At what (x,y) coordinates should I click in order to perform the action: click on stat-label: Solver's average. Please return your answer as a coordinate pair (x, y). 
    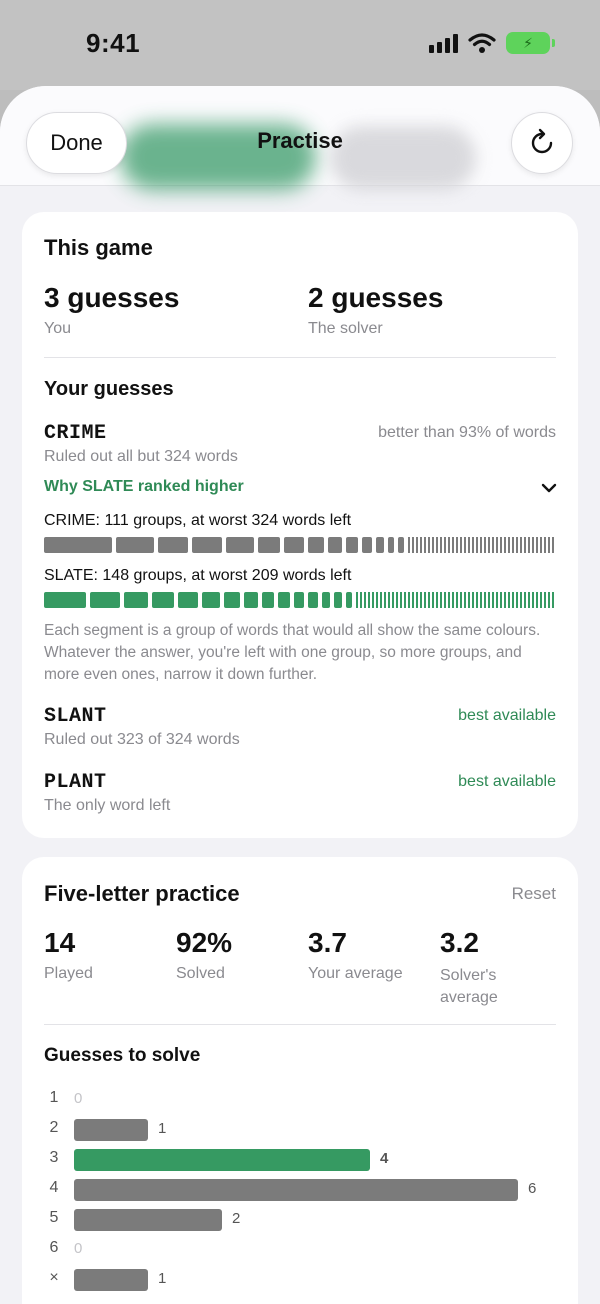
    Looking at the image, I should click on (469, 986).